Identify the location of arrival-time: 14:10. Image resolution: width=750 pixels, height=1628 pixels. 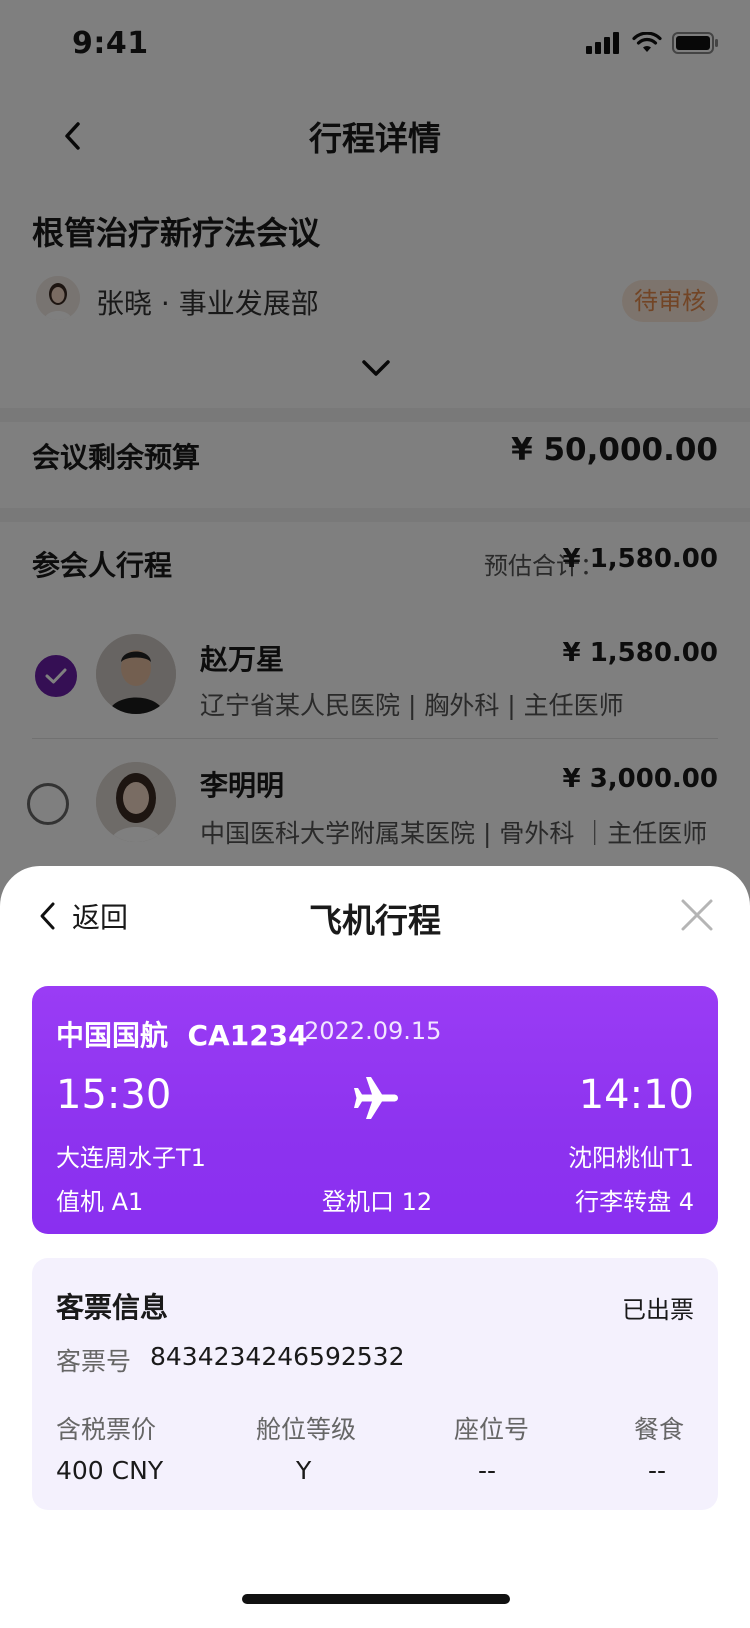
(636, 1095).